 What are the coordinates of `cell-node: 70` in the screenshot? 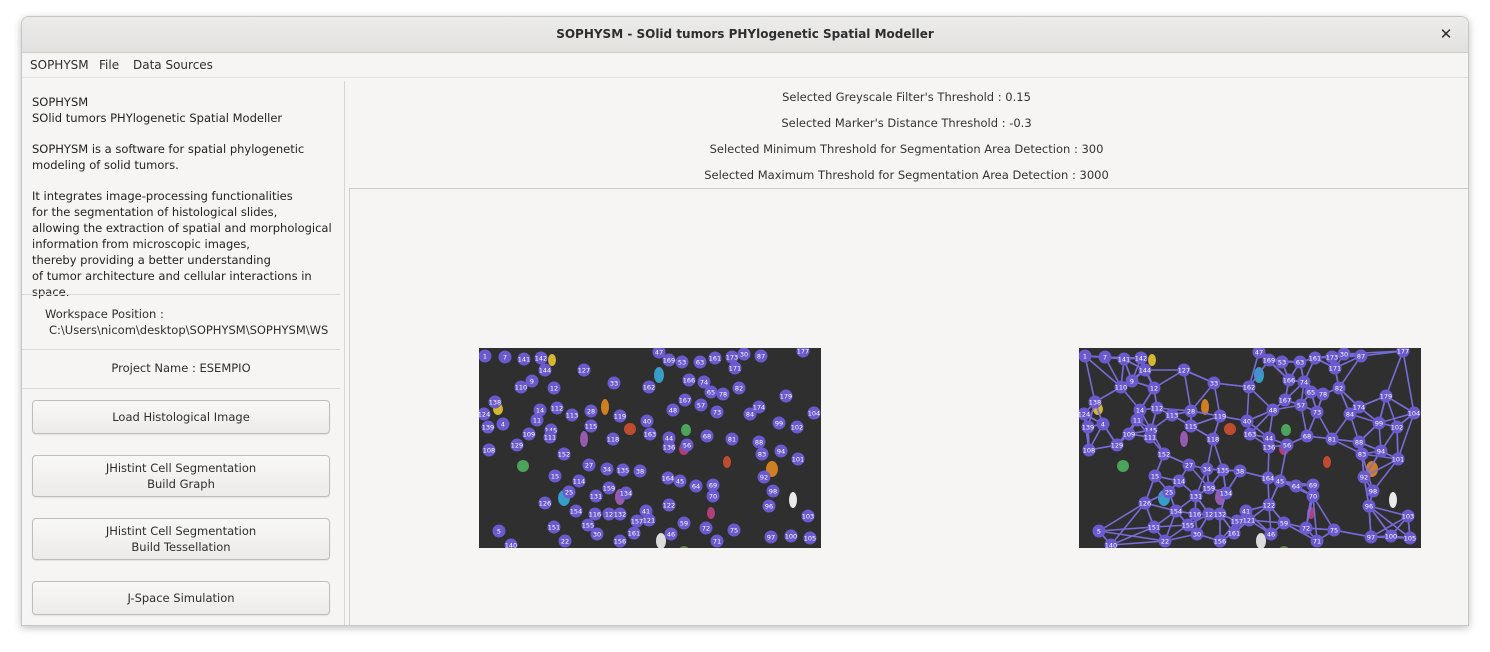 It's located at (1313, 496).